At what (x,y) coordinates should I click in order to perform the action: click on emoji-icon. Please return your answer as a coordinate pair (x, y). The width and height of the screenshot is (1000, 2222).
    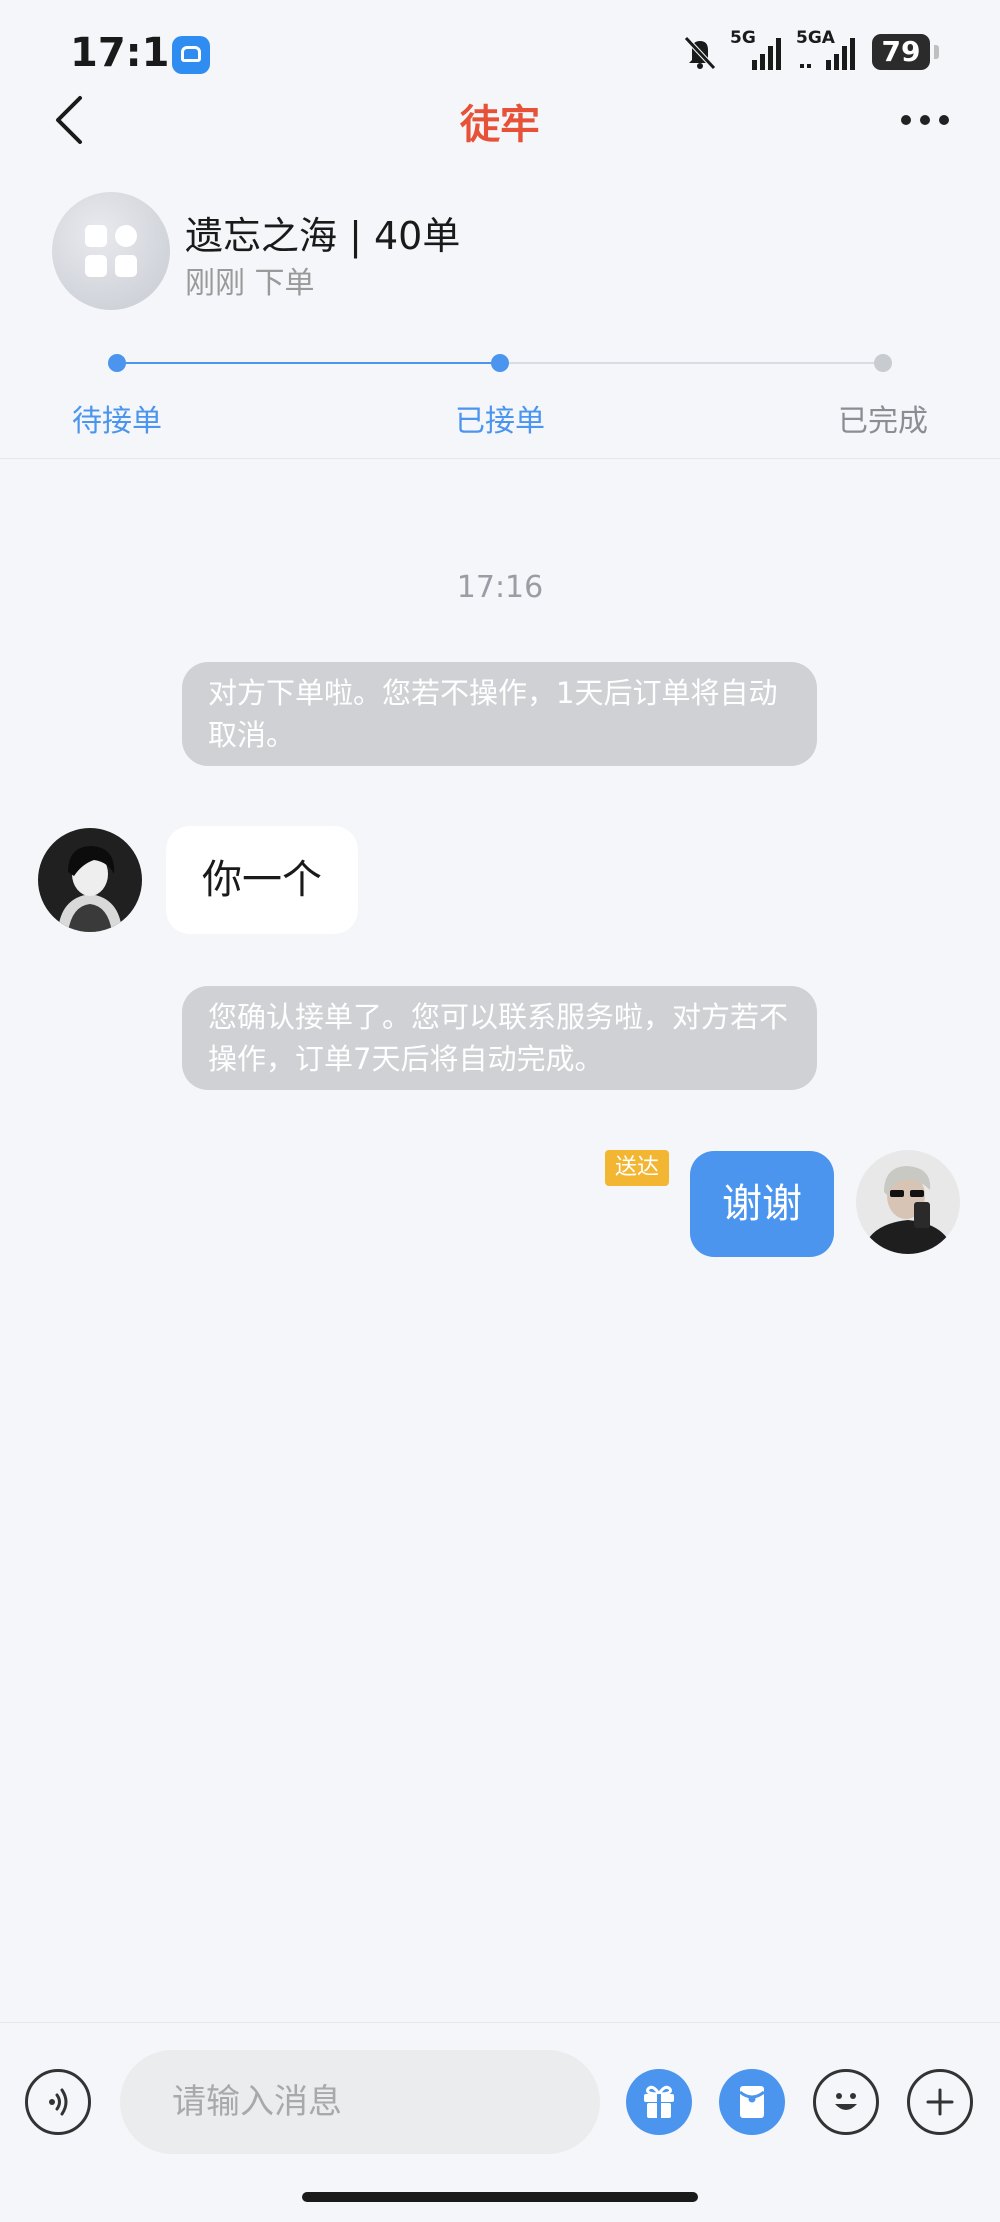
    Looking at the image, I should click on (846, 2101).